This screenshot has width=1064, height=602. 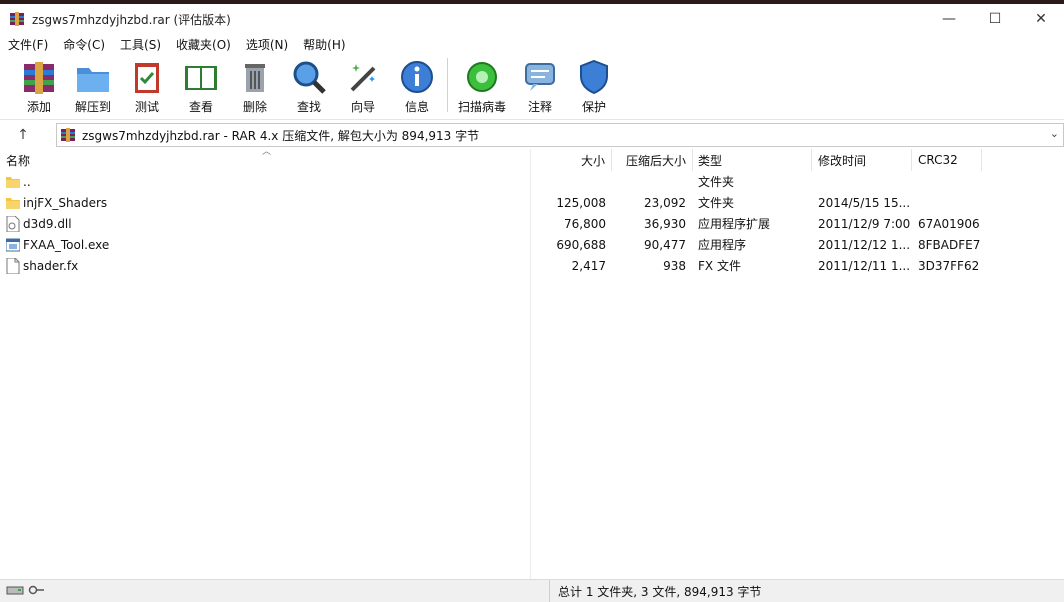 I want to click on menu-options: 选项(N), so click(x=266, y=44).